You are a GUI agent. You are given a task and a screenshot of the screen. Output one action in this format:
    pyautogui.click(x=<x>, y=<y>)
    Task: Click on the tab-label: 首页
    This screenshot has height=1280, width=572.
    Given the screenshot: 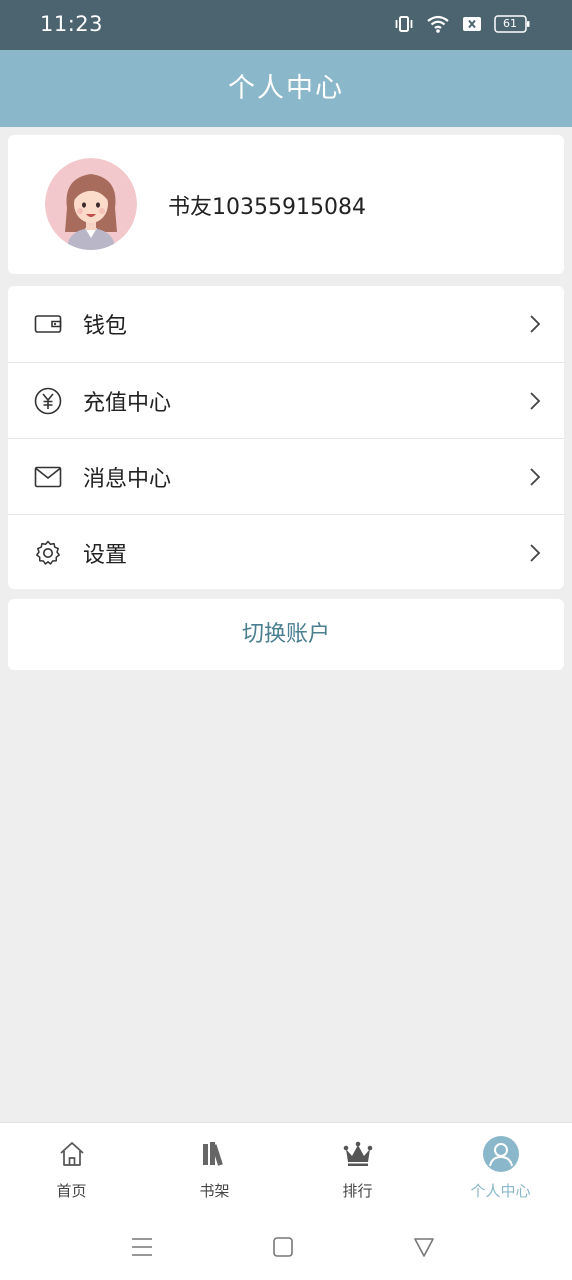 What is the action you would take?
    pyautogui.click(x=71, y=1191)
    